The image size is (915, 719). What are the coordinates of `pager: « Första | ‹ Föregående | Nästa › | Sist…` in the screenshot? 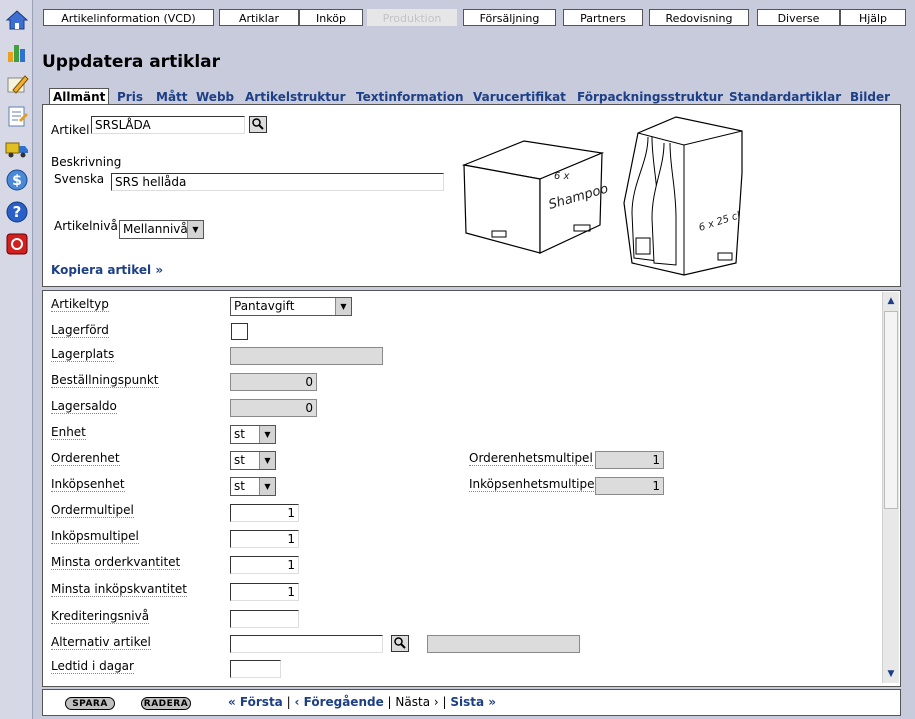 It's located at (362, 702).